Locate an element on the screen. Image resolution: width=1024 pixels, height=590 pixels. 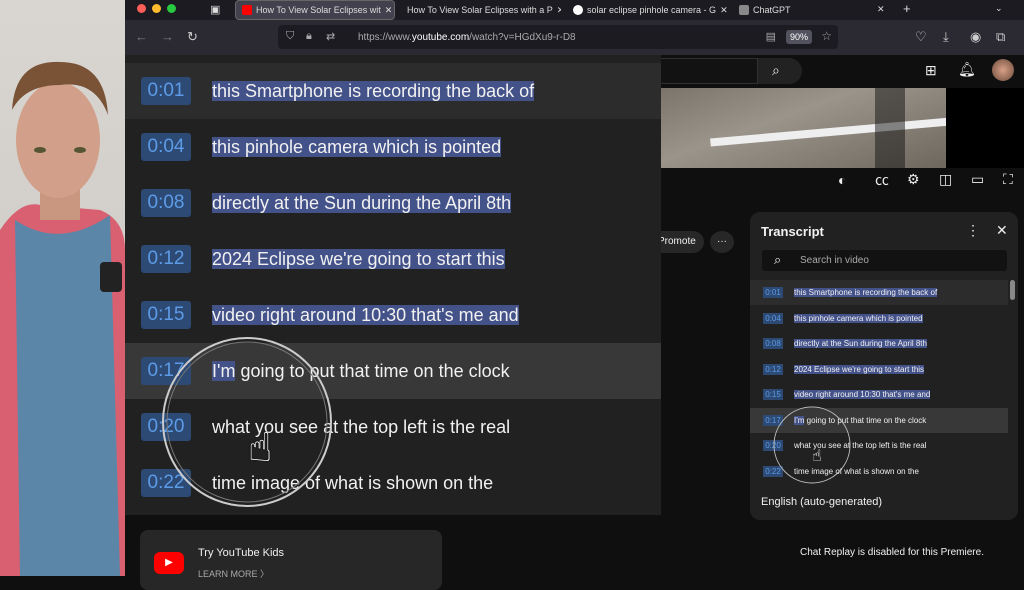
search-input is located at coordinates (709, 71).